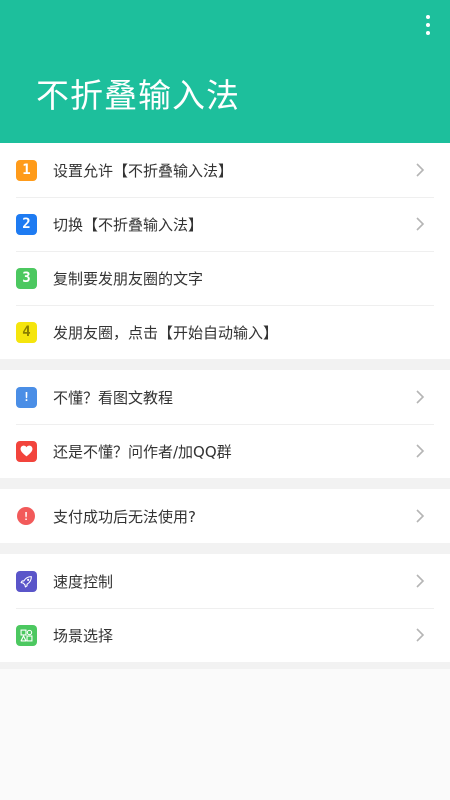  I want to click on step-1-row: 1 设置允许【不折叠输入法】, so click(225, 170).